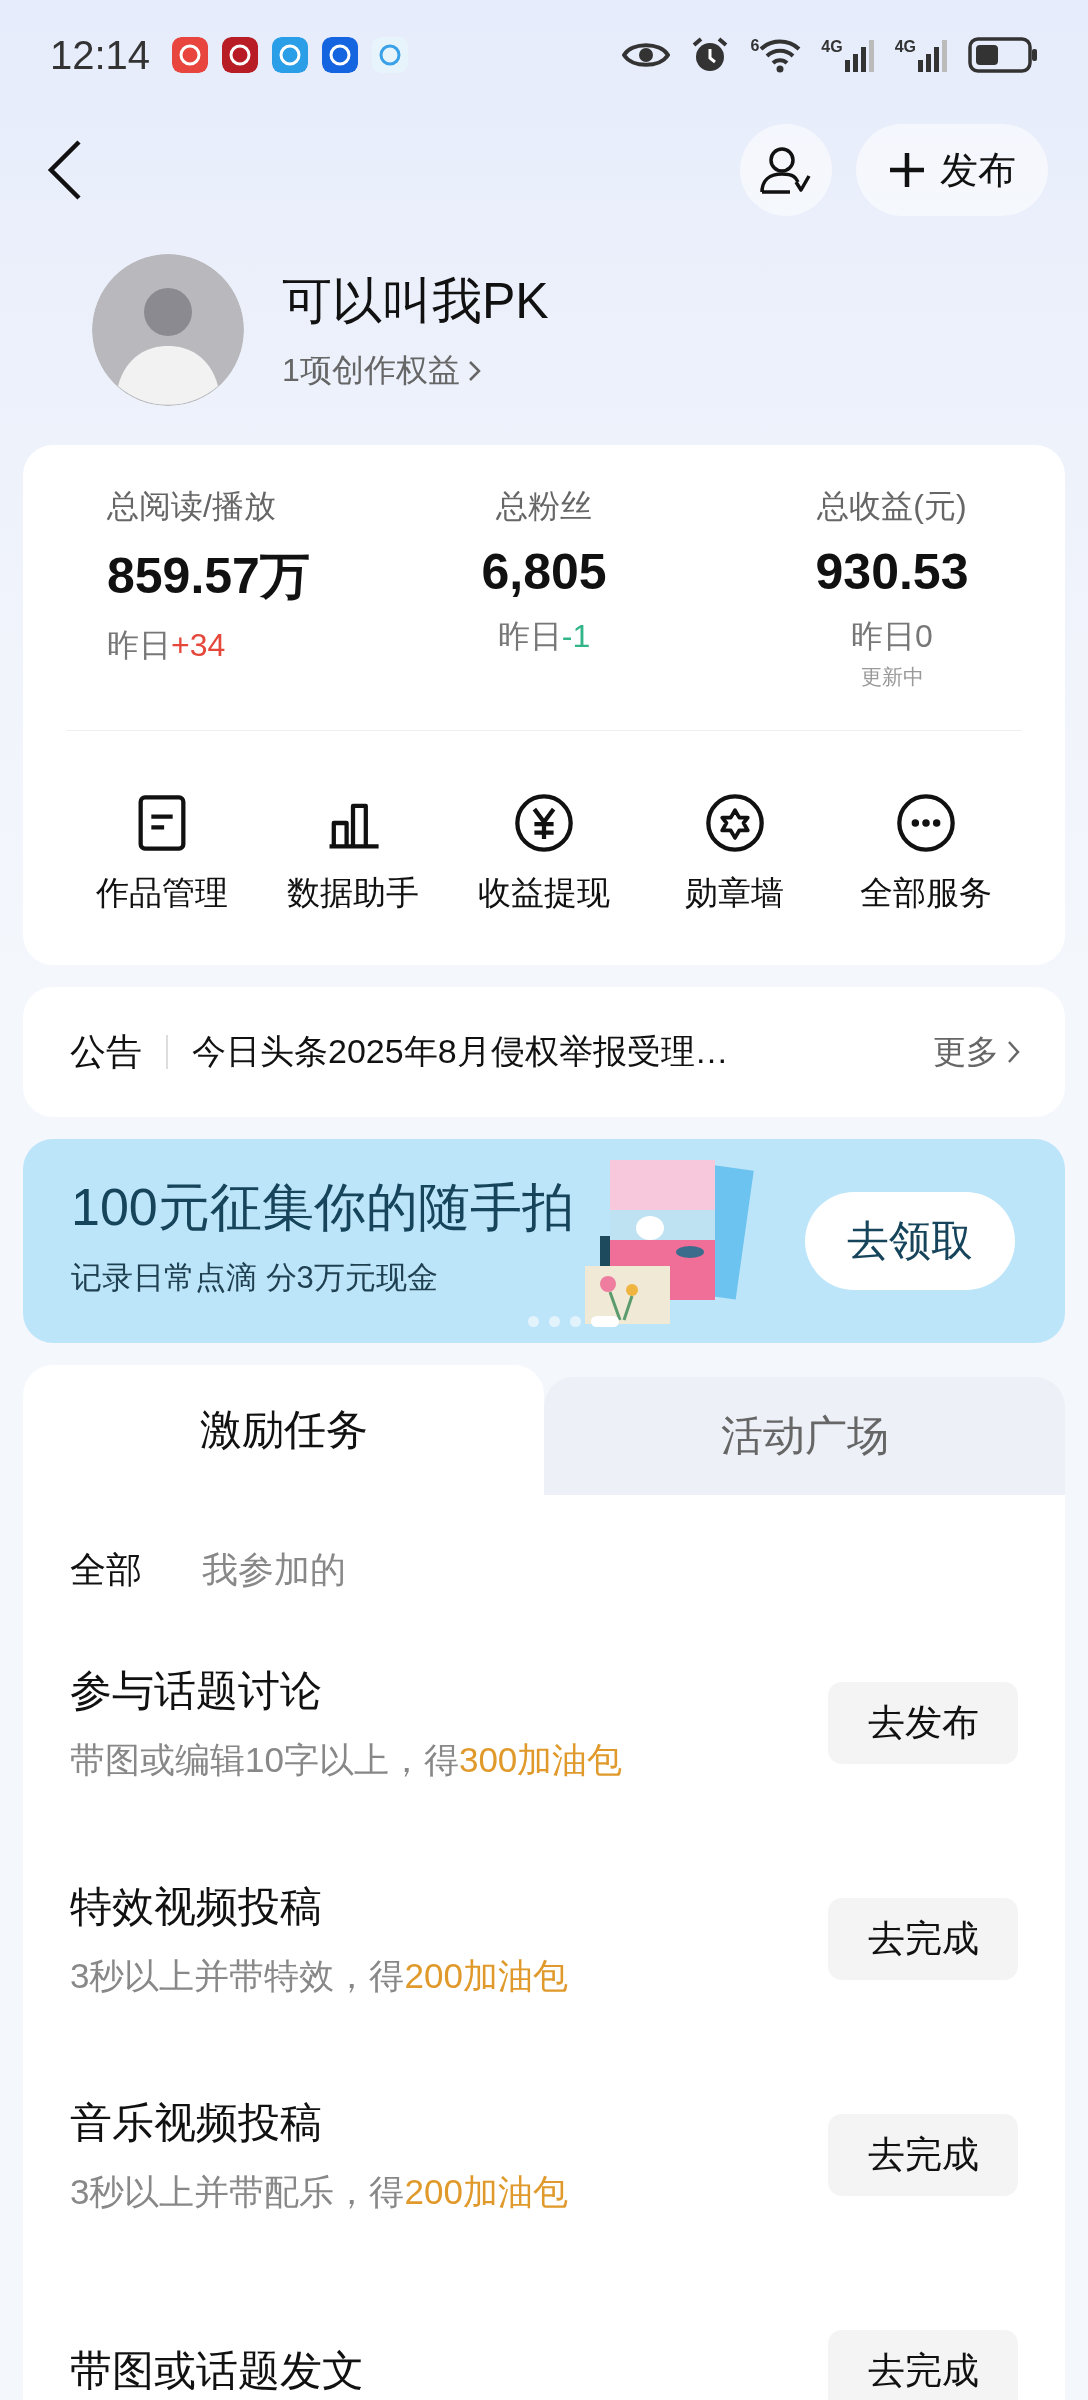 The height and width of the screenshot is (2400, 1088). Describe the element at coordinates (892, 506) in the screenshot. I see `stat-label: 总收益(元)` at that location.